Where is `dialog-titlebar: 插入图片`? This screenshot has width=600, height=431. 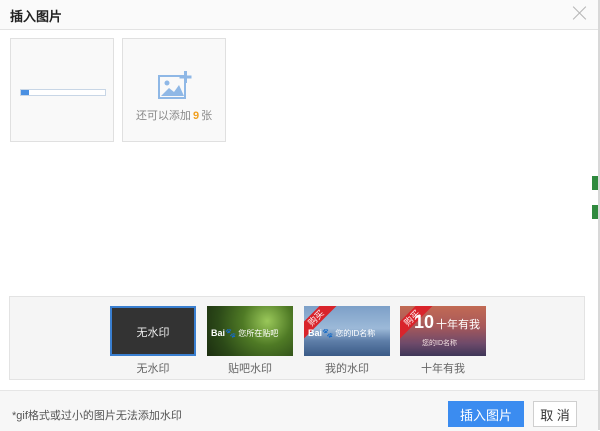 dialog-titlebar: 插入图片 is located at coordinates (299, 15).